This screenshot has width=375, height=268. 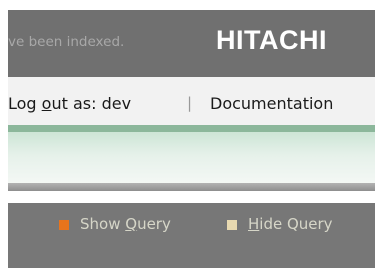 What do you see at coordinates (271, 40) in the screenshot?
I see `brand-logo: HITACHI` at bounding box center [271, 40].